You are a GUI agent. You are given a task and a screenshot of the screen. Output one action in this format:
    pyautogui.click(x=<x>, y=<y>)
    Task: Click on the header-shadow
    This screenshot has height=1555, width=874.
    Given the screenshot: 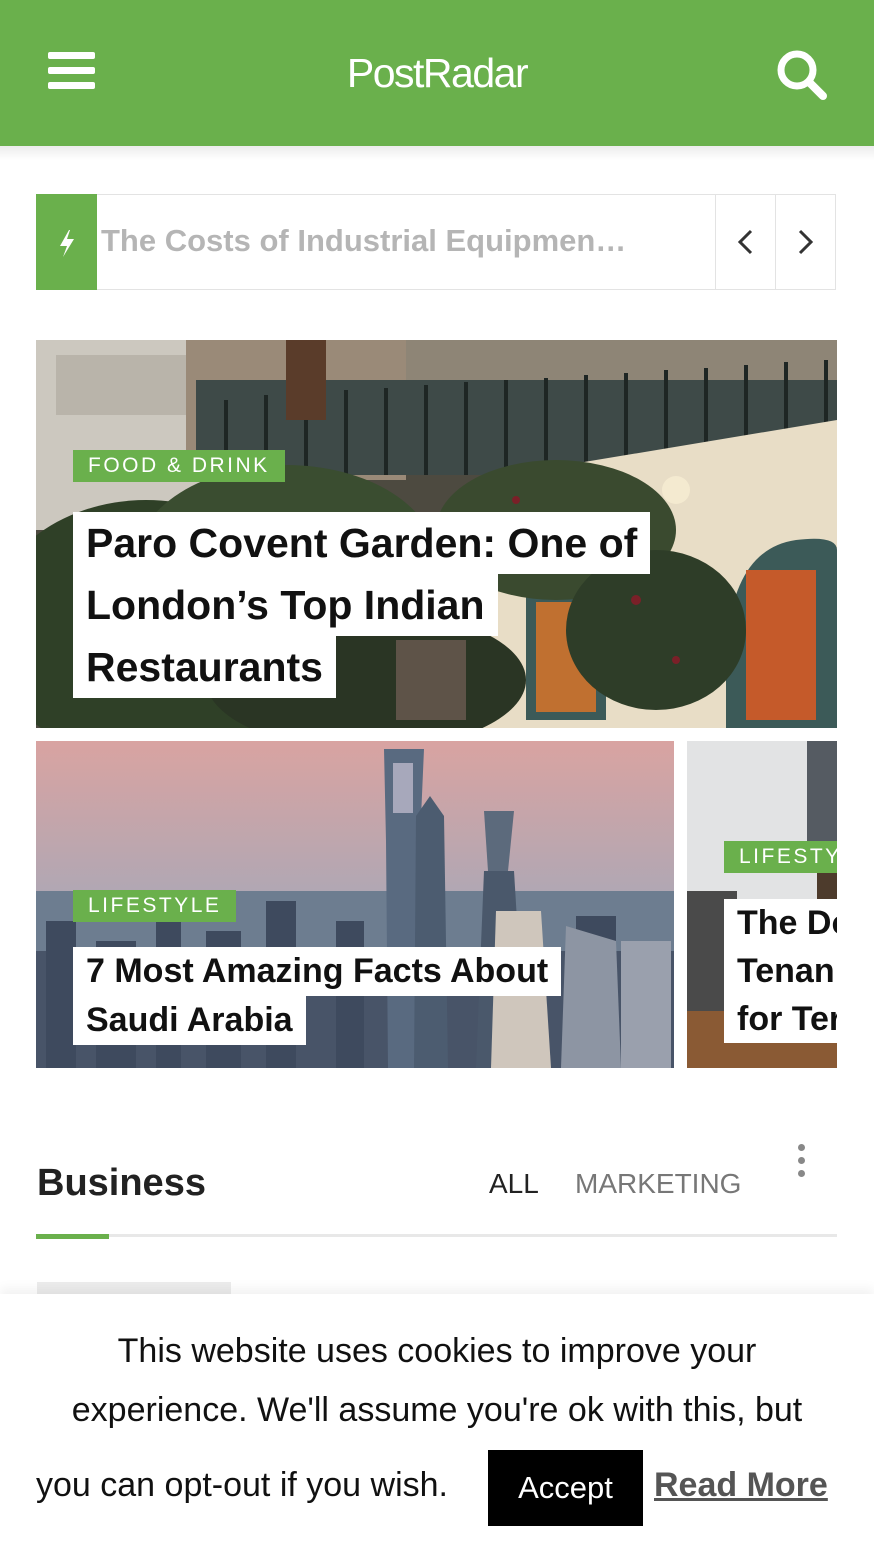 What is the action you would take?
    pyautogui.click(x=437, y=153)
    